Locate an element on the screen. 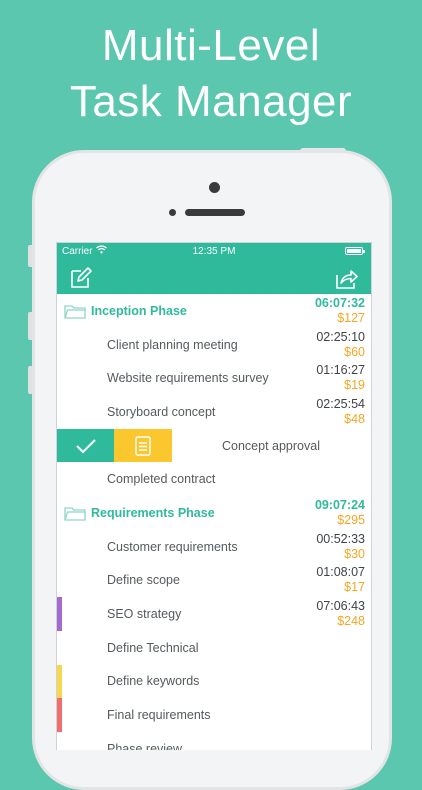 The image size is (422, 790). task-label: Phase review is located at coordinates (145, 745).